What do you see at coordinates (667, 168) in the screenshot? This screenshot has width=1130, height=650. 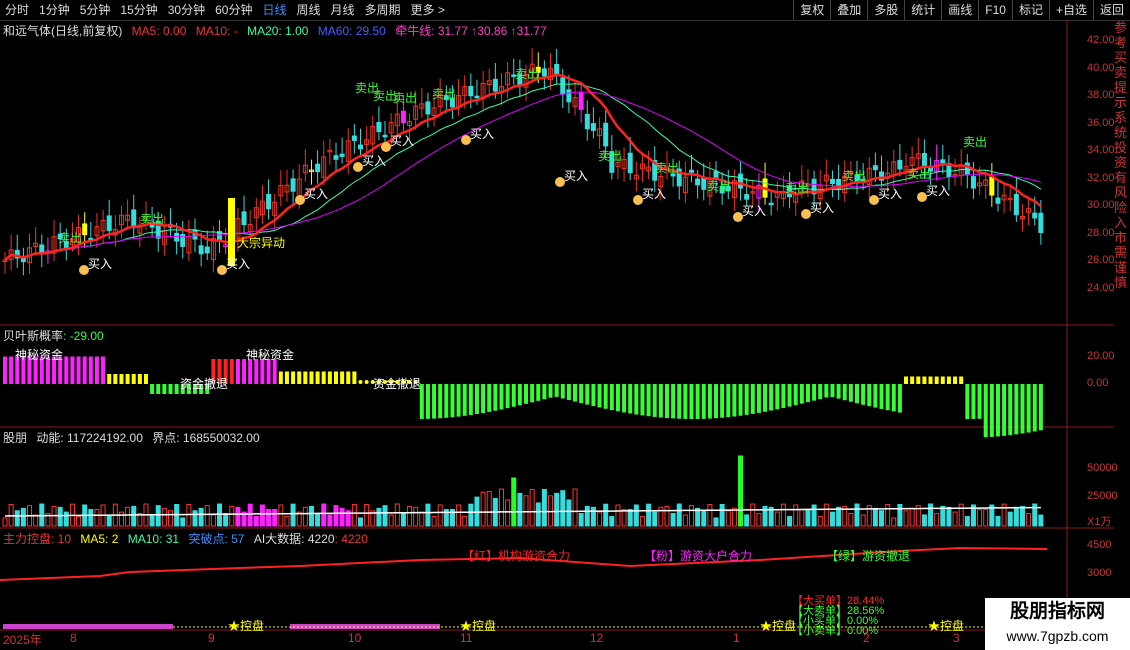 I see `sell-signal-8: 卖出` at bounding box center [667, 168].